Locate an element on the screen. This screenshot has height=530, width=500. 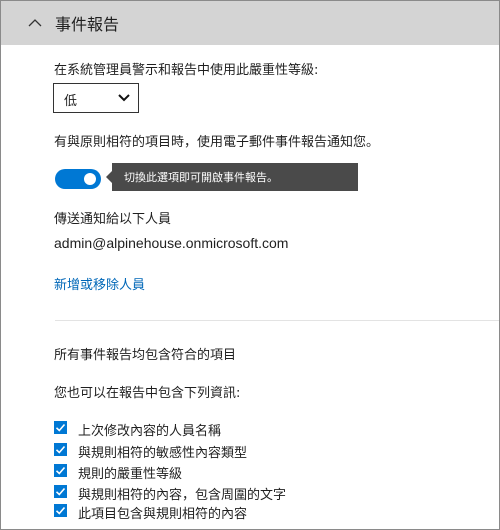
section-divider is located at coordinates (277, 320).